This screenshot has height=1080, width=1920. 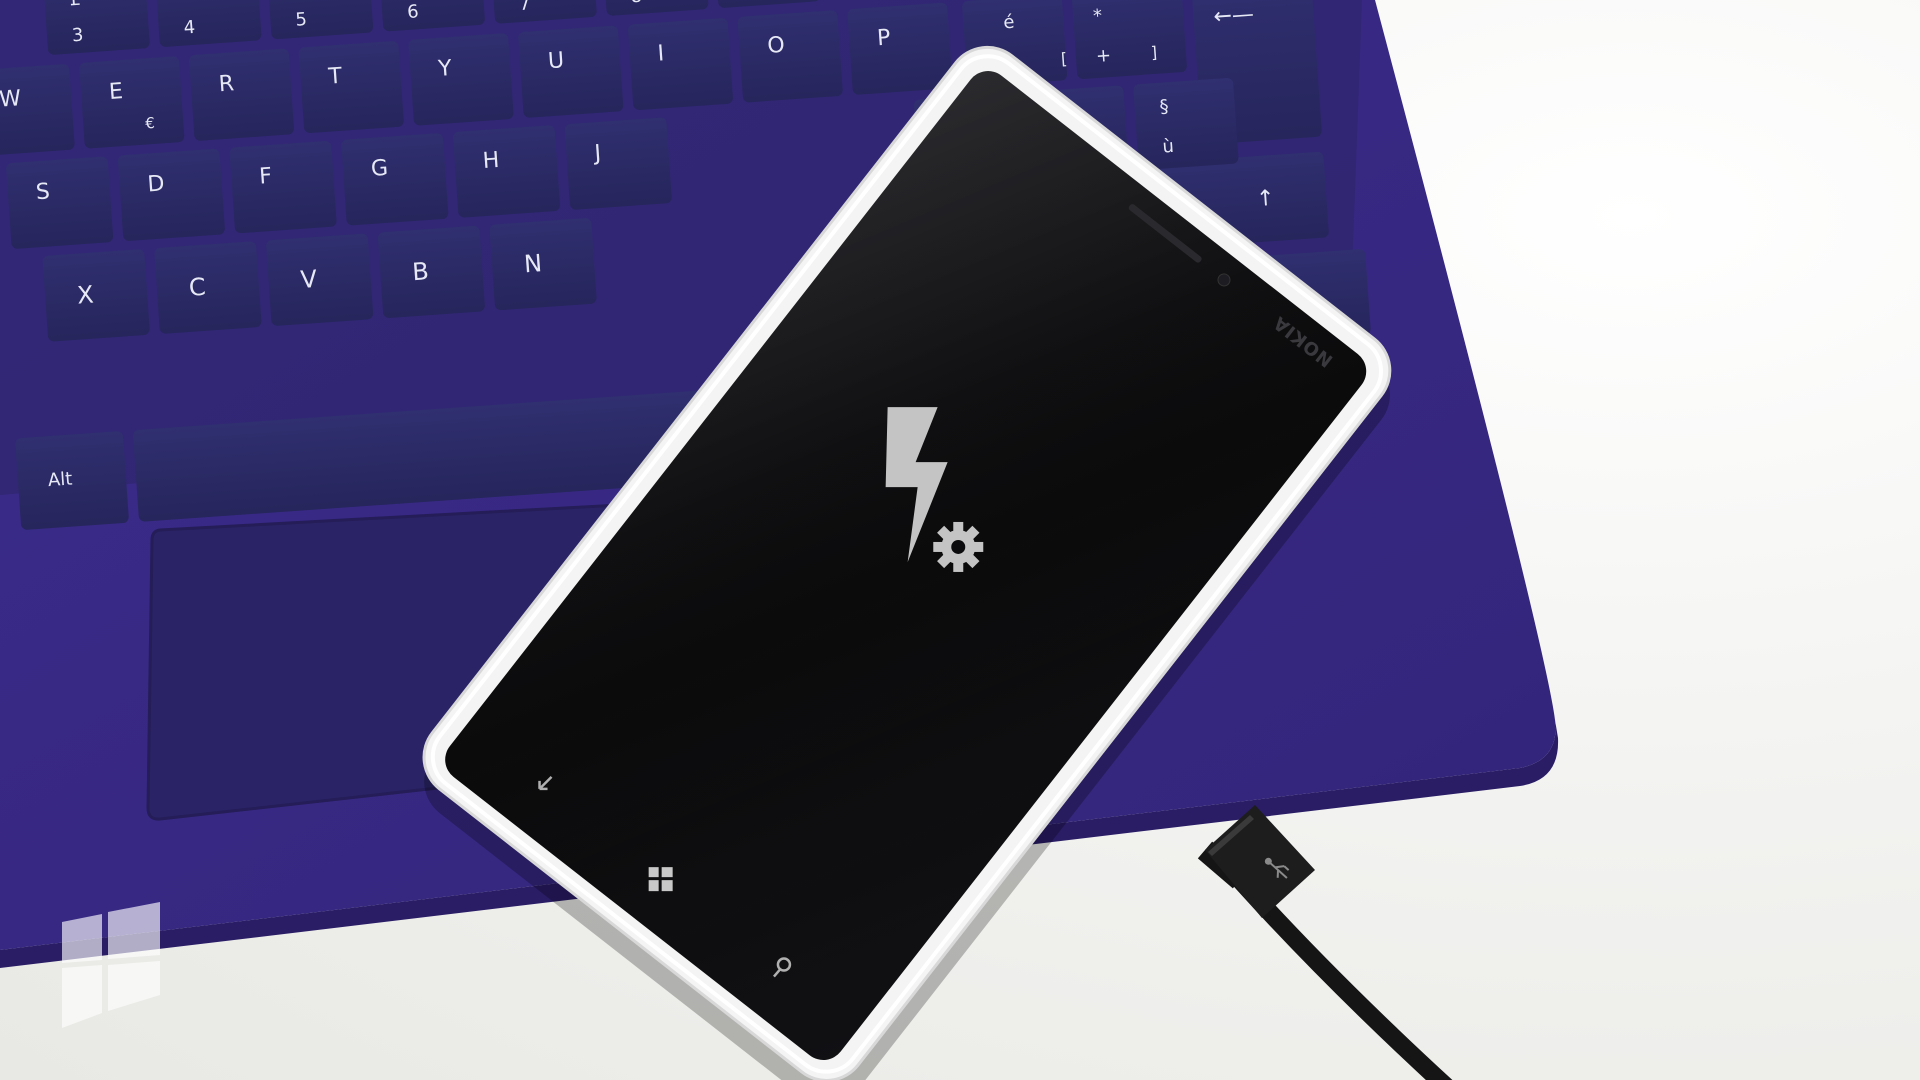 I want to click on key-x, so click(x=96, y=295).